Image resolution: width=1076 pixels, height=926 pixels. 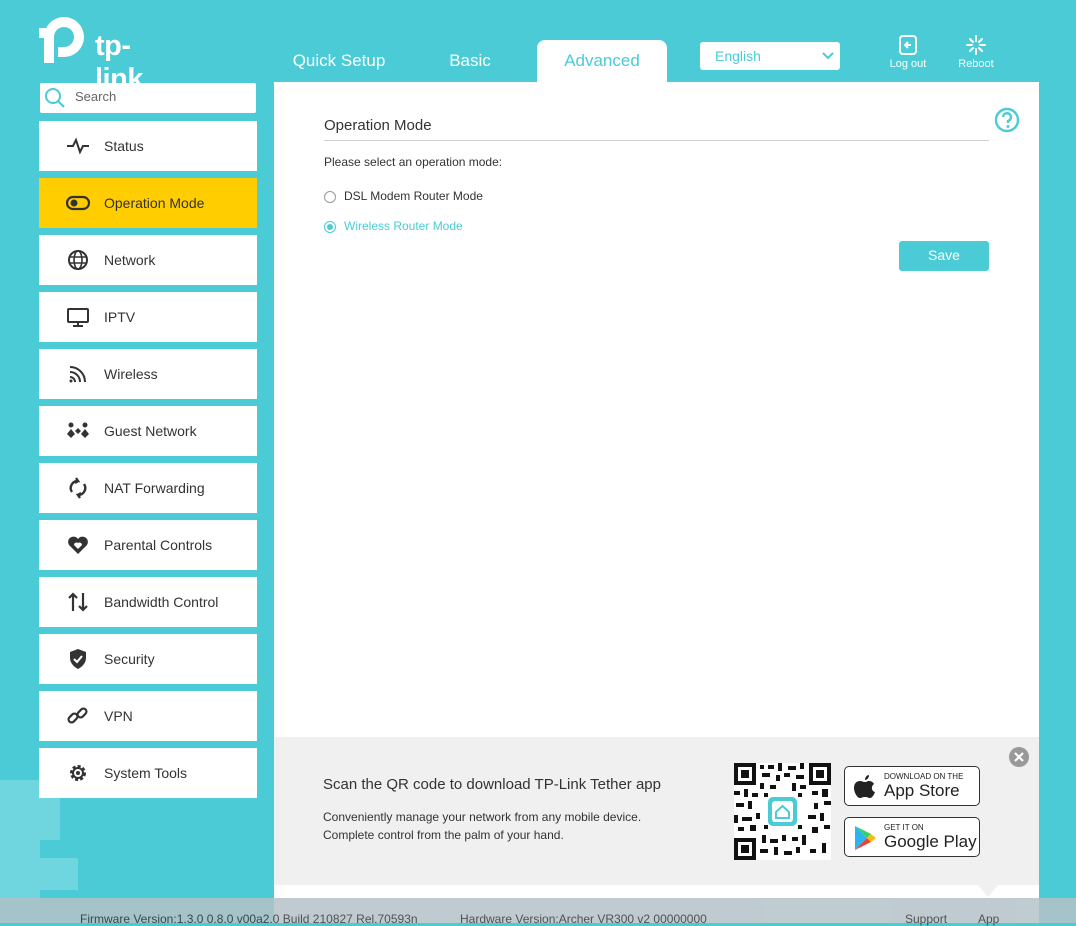 I want to click on google-play-small-text: GET IT ON, so click(x=904, y=827).